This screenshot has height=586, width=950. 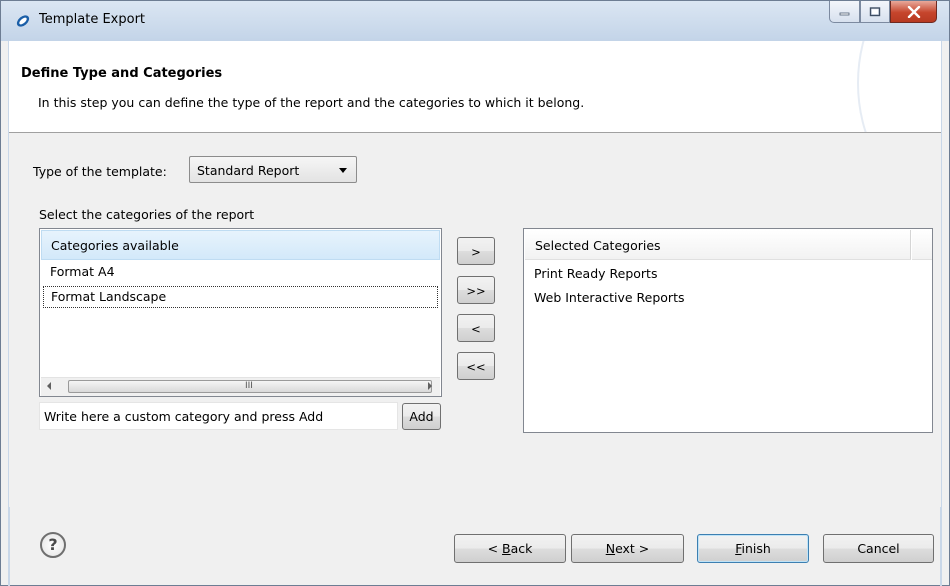 I want to click on minimize-icon, so click(x=844, y=13).